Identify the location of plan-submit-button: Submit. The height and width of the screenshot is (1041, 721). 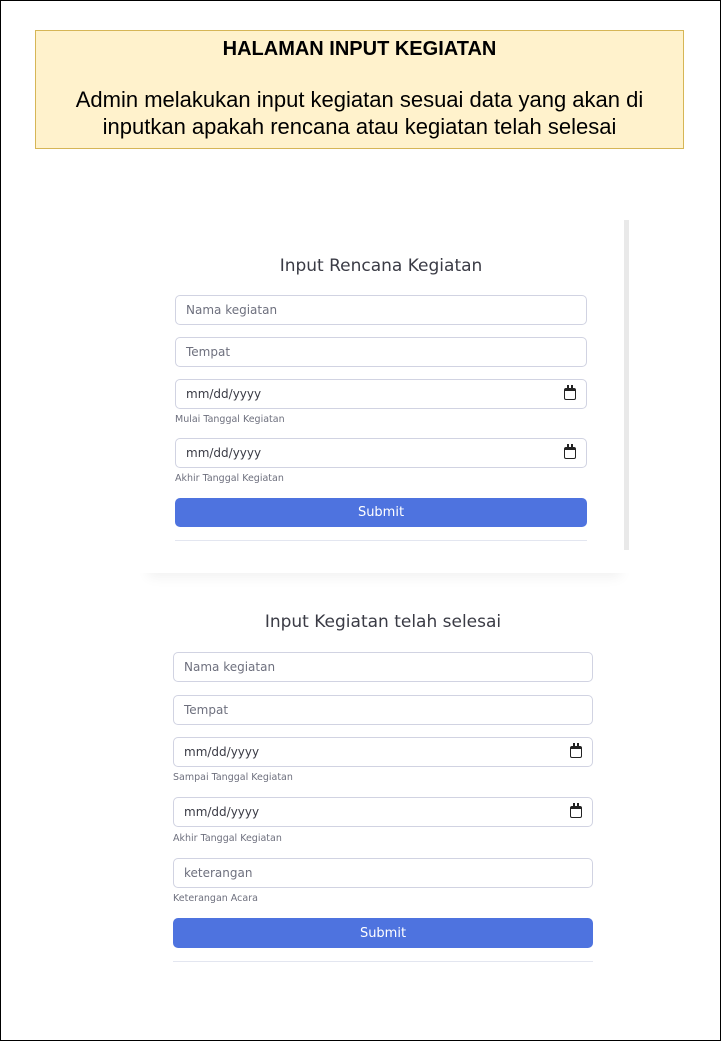
(381, 512).